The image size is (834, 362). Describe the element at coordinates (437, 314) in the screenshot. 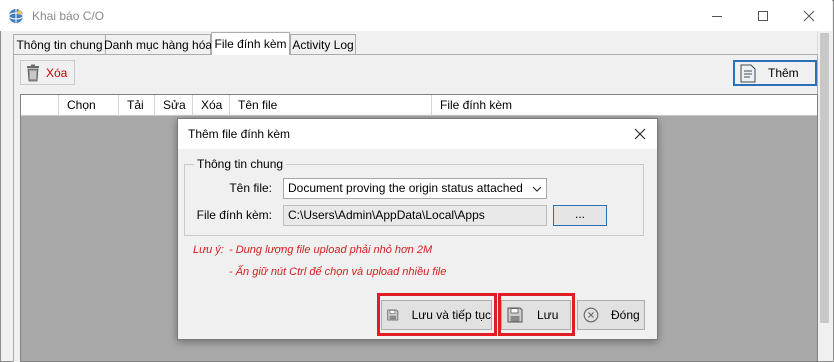

I see `highlight-save-and-continue` at that location.